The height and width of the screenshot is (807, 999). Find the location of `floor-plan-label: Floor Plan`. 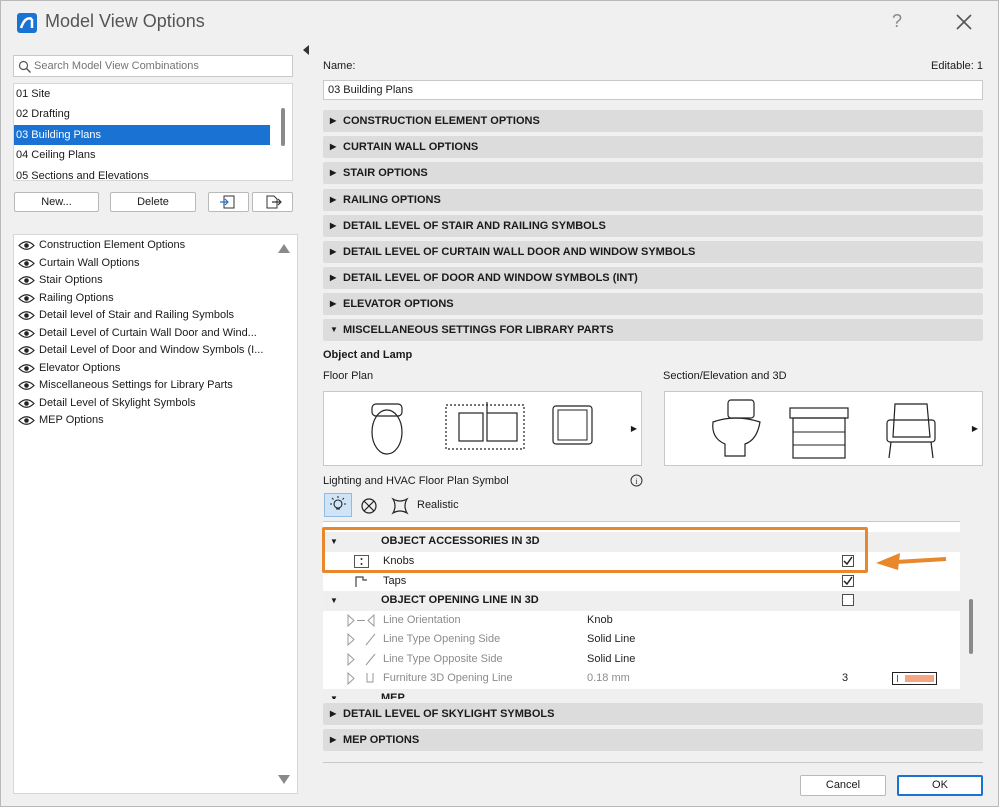

floor-plan-label: Floor Plan is located at coordinates (348, 376).